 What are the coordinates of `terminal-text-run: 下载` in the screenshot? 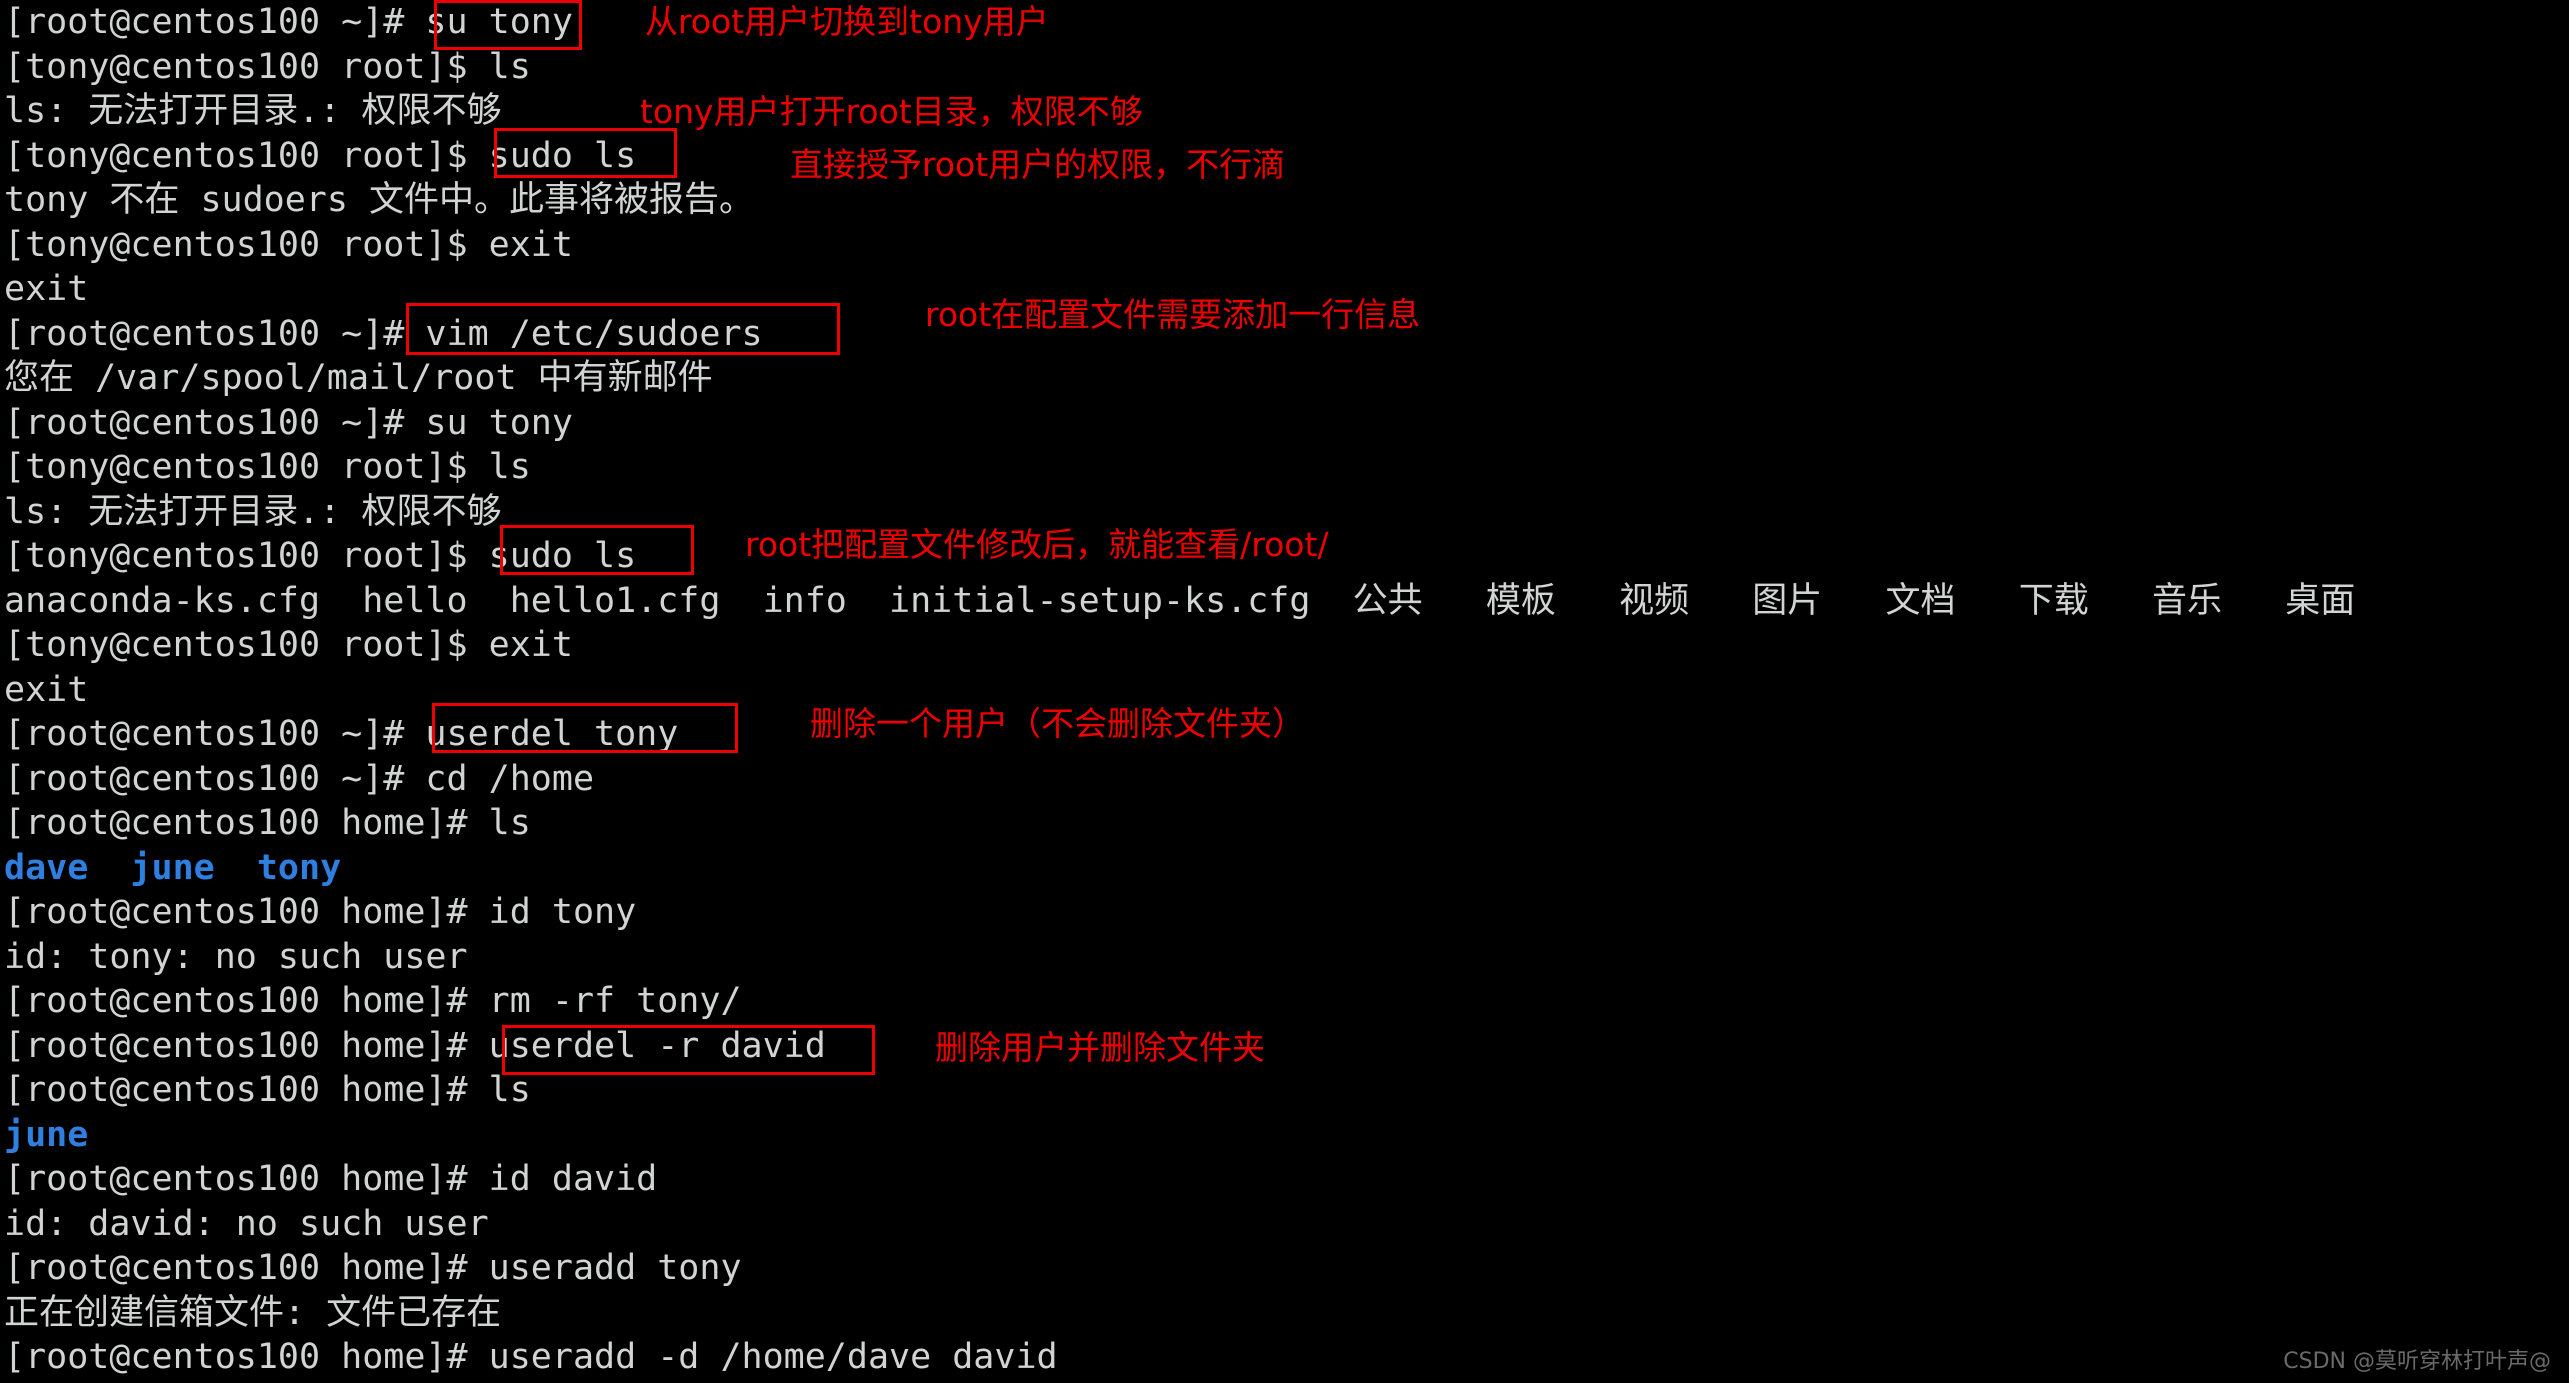 It's located at (2053, 600).